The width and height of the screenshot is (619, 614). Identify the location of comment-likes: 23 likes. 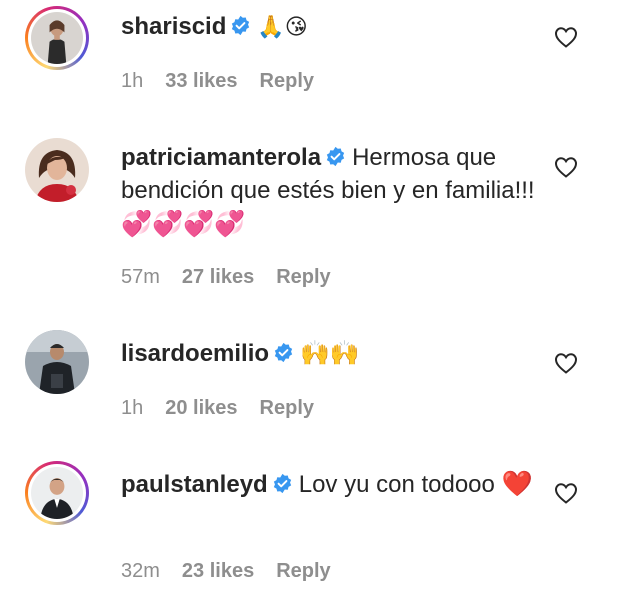
(218, 571).